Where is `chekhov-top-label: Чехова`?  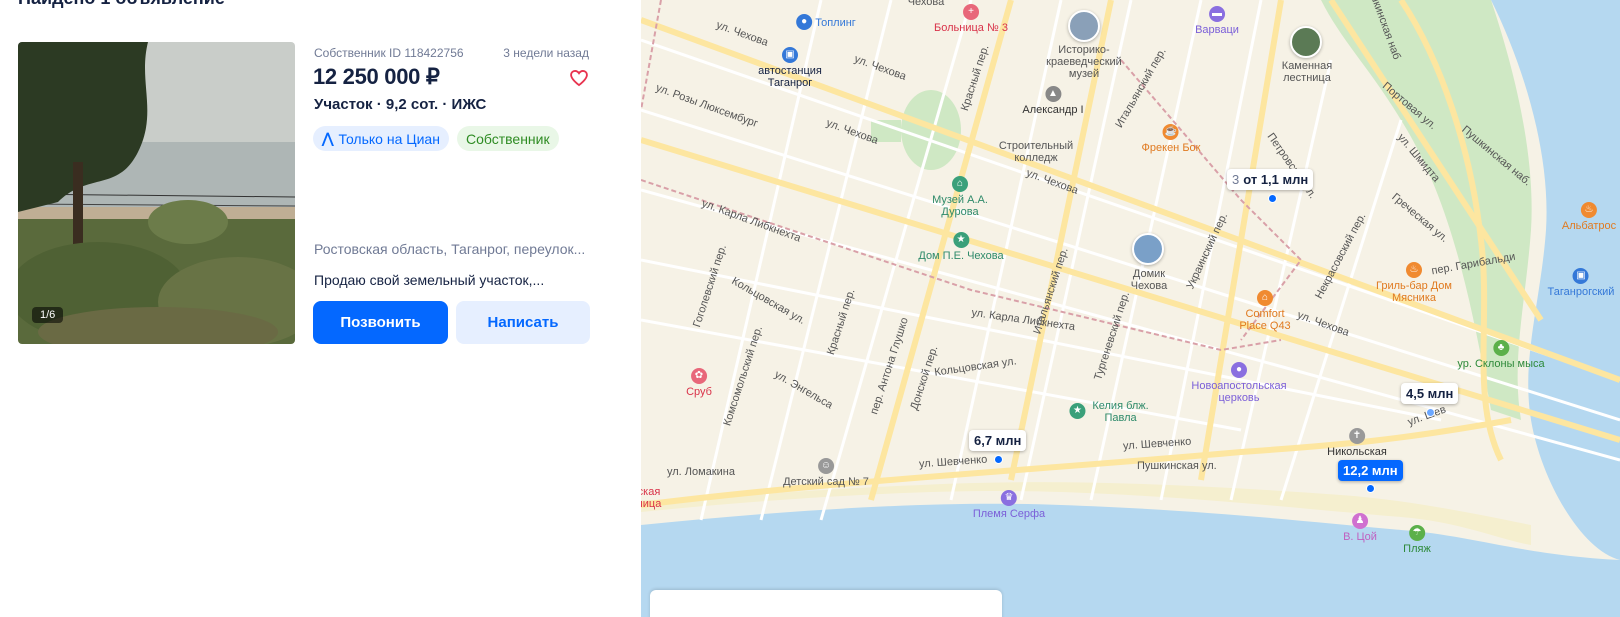 chekhov-top-label: Чехова is located at coordinates (926, 4).